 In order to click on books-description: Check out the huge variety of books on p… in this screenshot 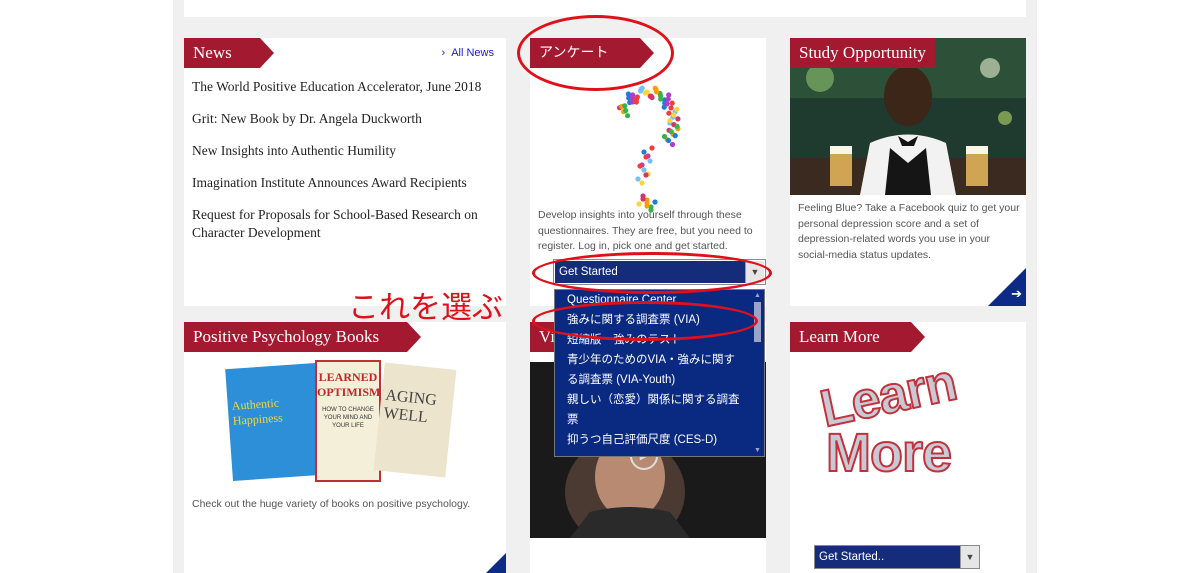, I will do `click(331, 504)`.